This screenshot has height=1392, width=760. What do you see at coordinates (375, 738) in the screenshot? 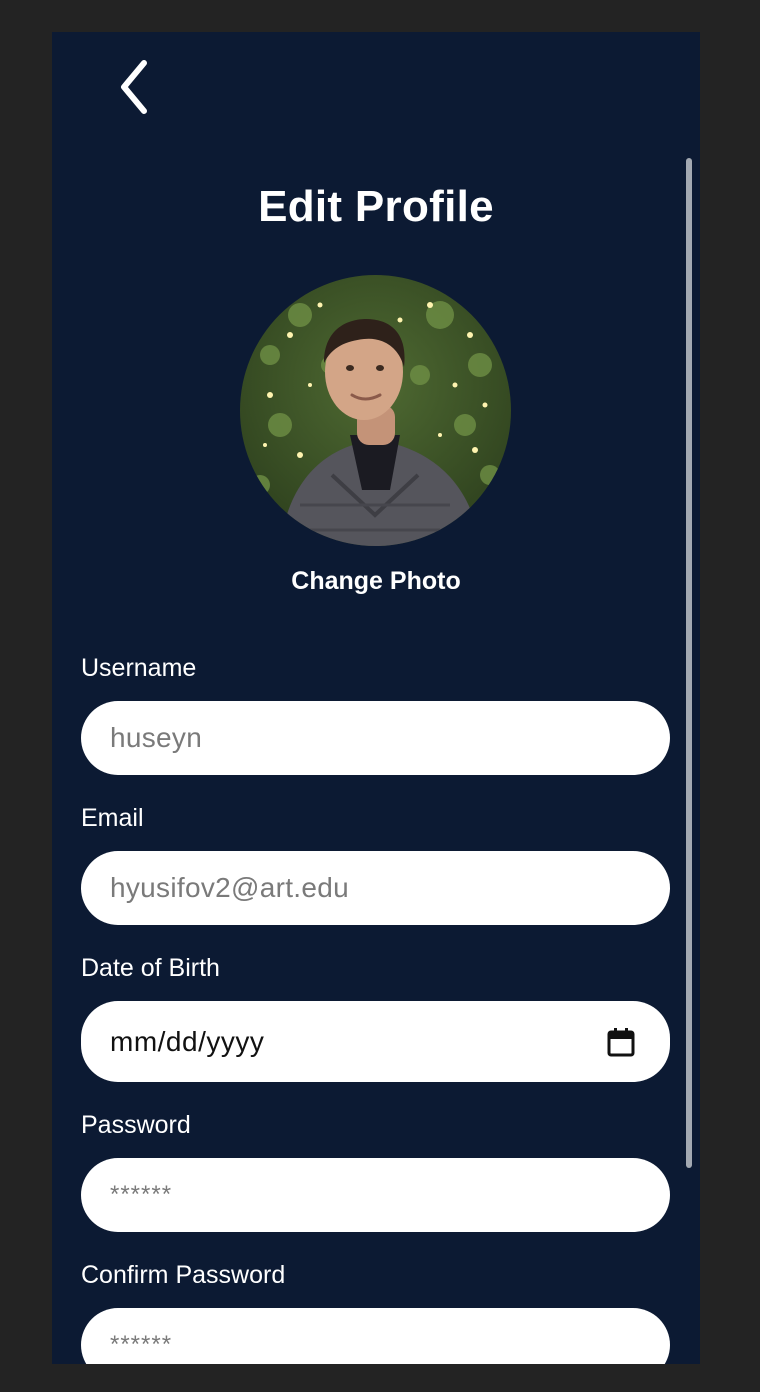
I see `username-input: huseyn` at bounding box center [375, 738].